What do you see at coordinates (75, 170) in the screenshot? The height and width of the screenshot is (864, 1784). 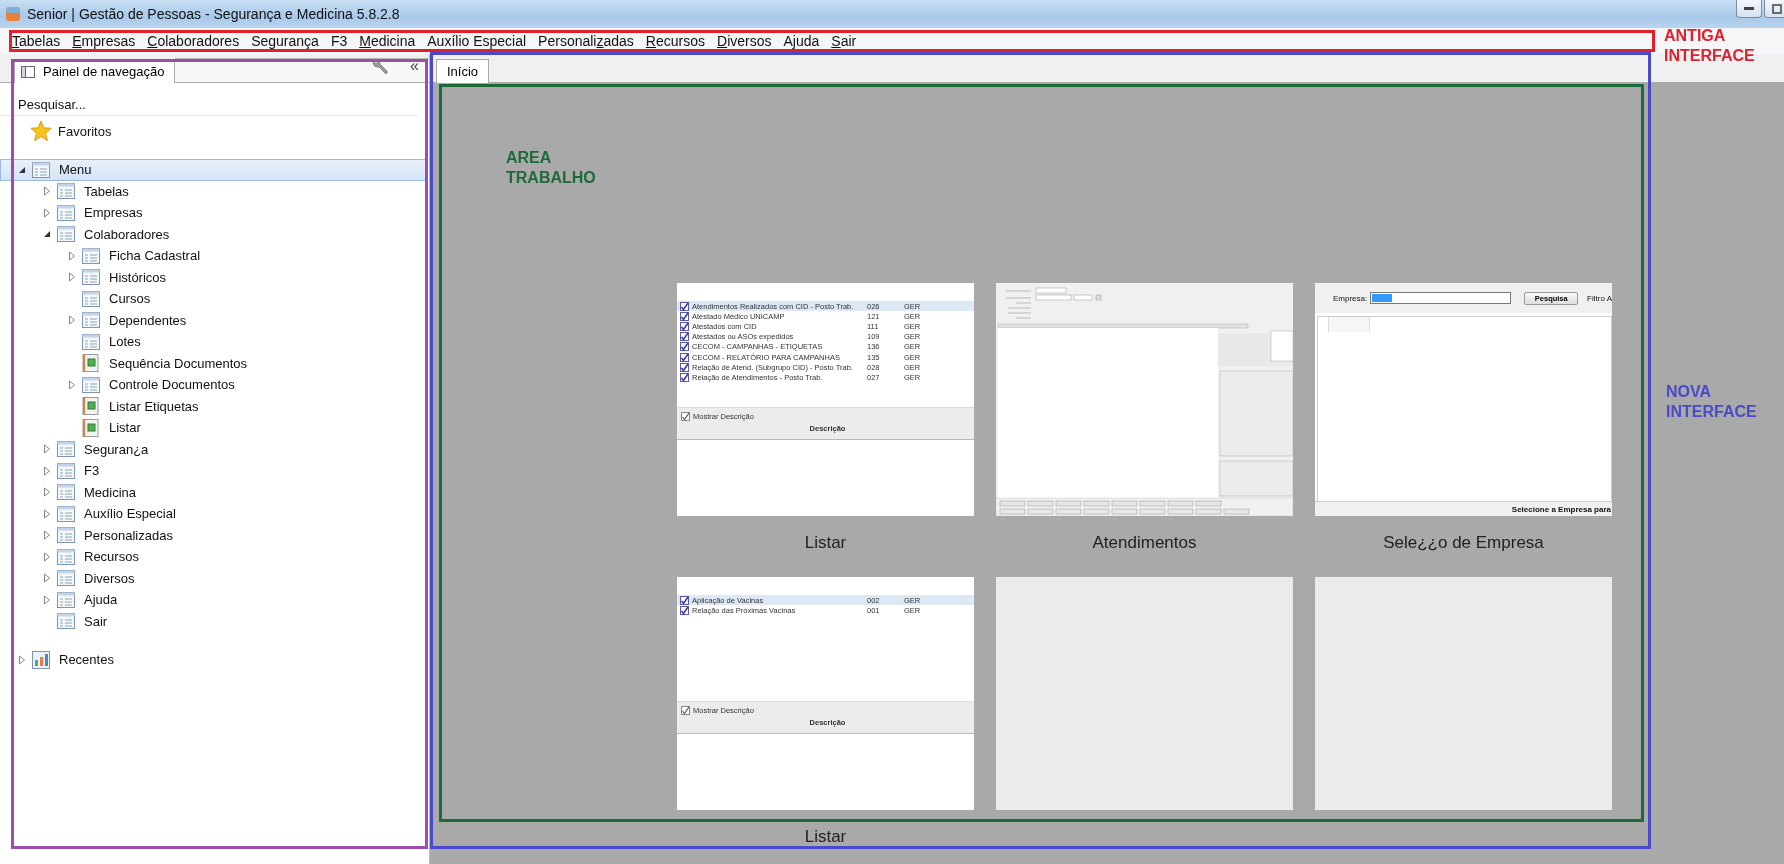 I see `tree-label: Menu` at bounding box center [75, 170].